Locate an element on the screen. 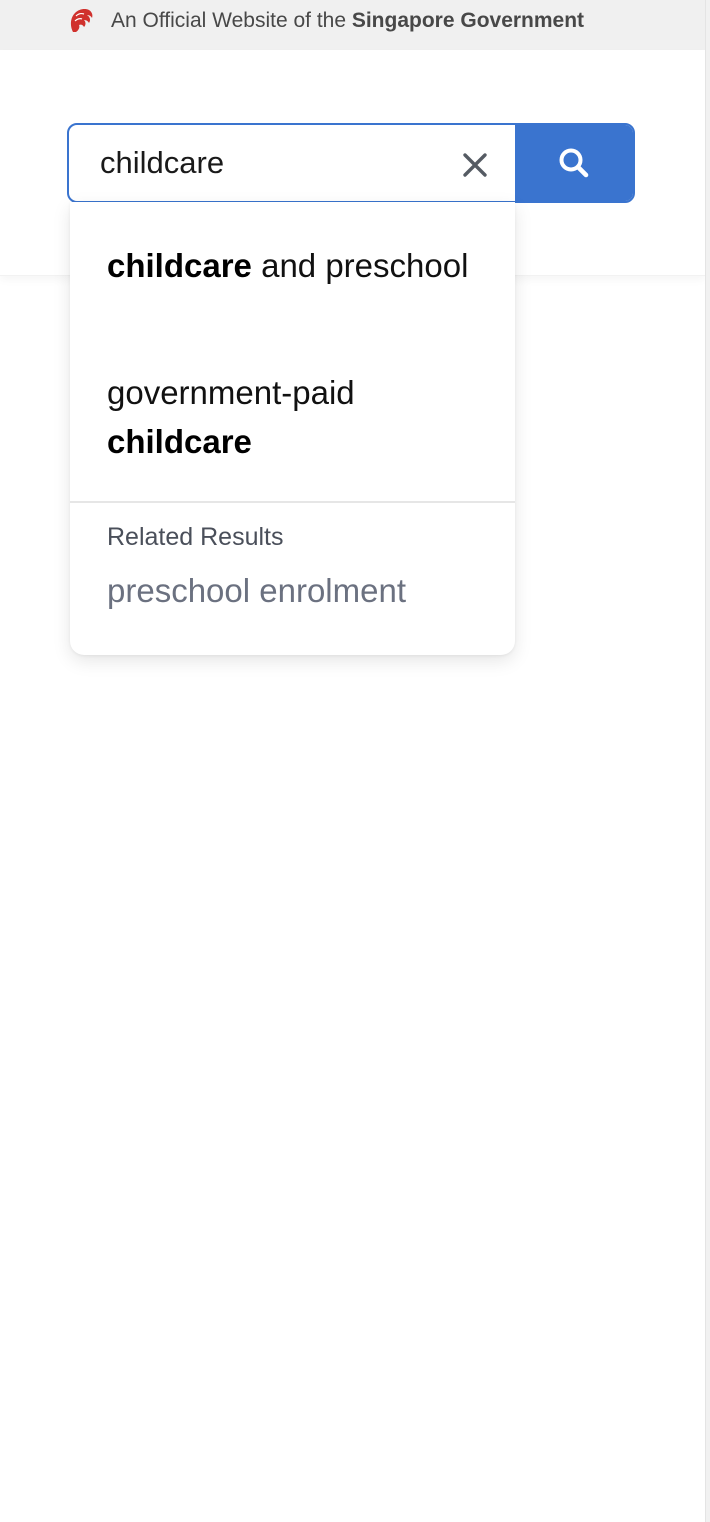 This screenshot has height=1522, width=710. lion-head-icon is located at coordinates (81, 21).